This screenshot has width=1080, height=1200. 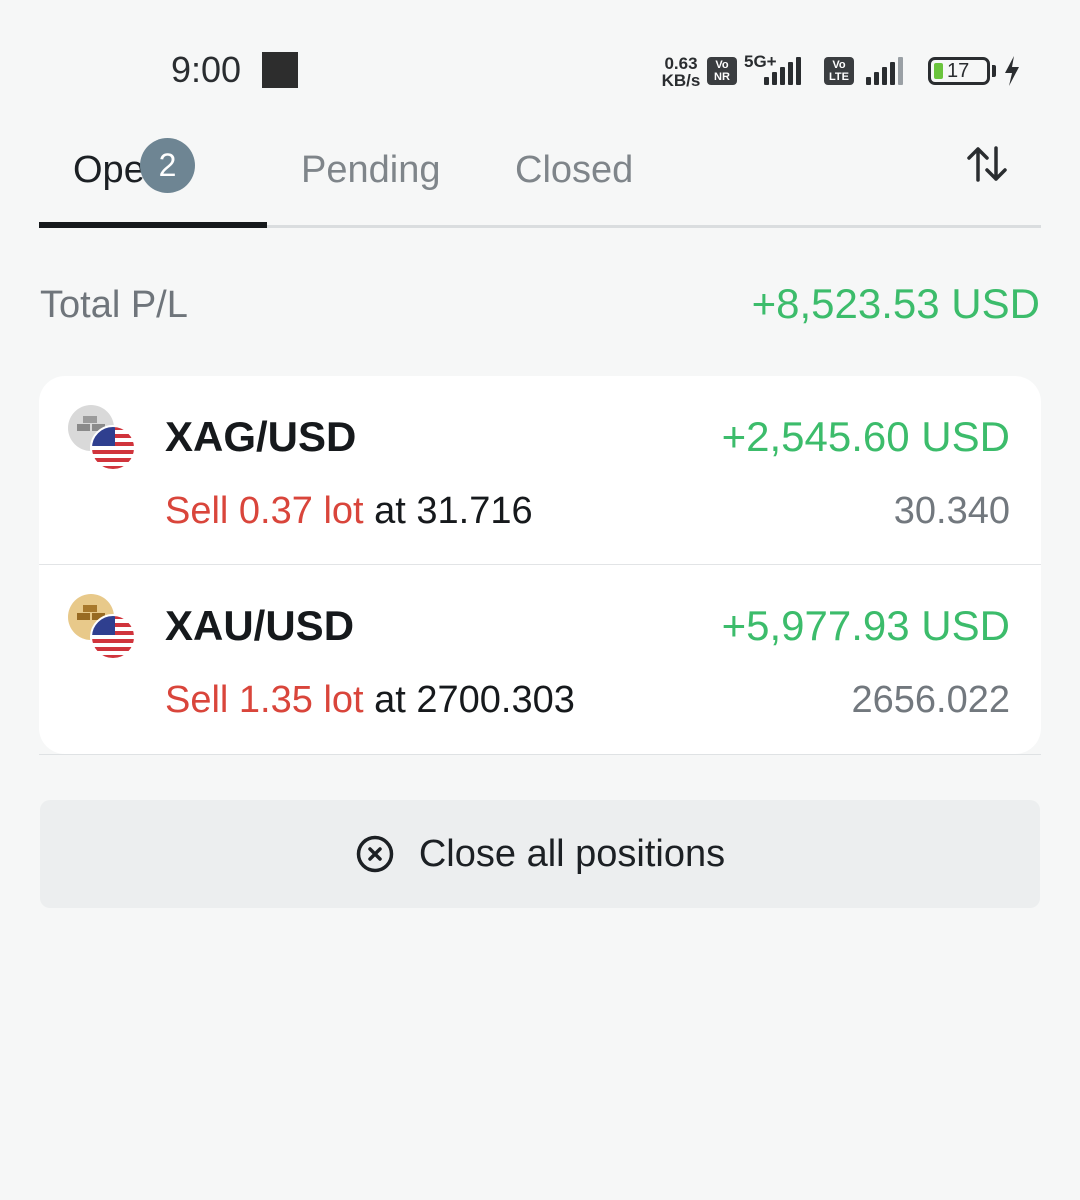 What do you see at coordinates (951, 511) in the screenshot?
I see `current-price: 30.340` at bounding box center [951, 511].